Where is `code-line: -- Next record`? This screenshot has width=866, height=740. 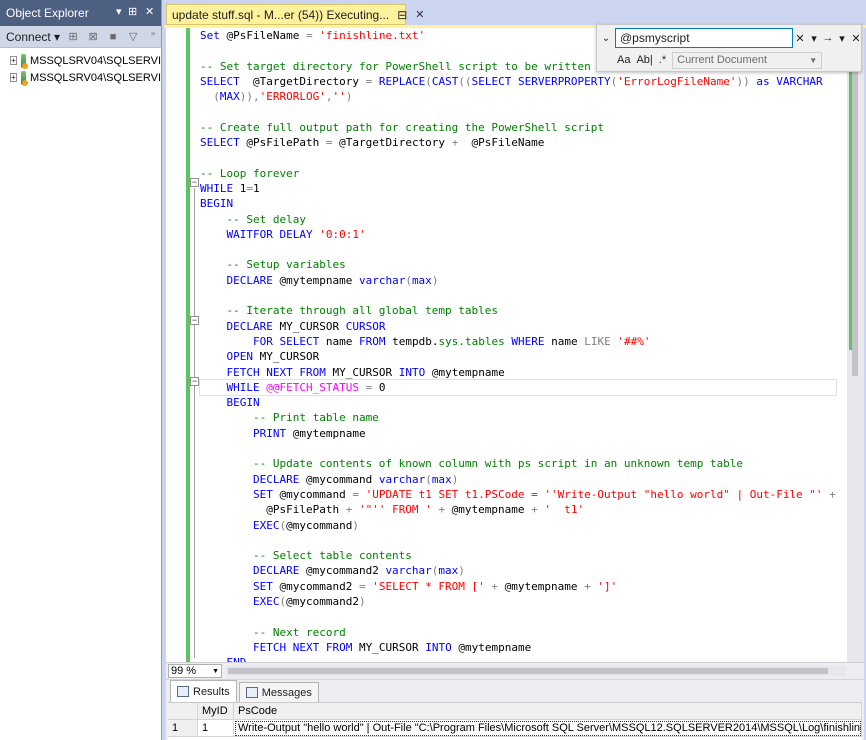 code-line: -- Next record is located at coordinates (518, 632).